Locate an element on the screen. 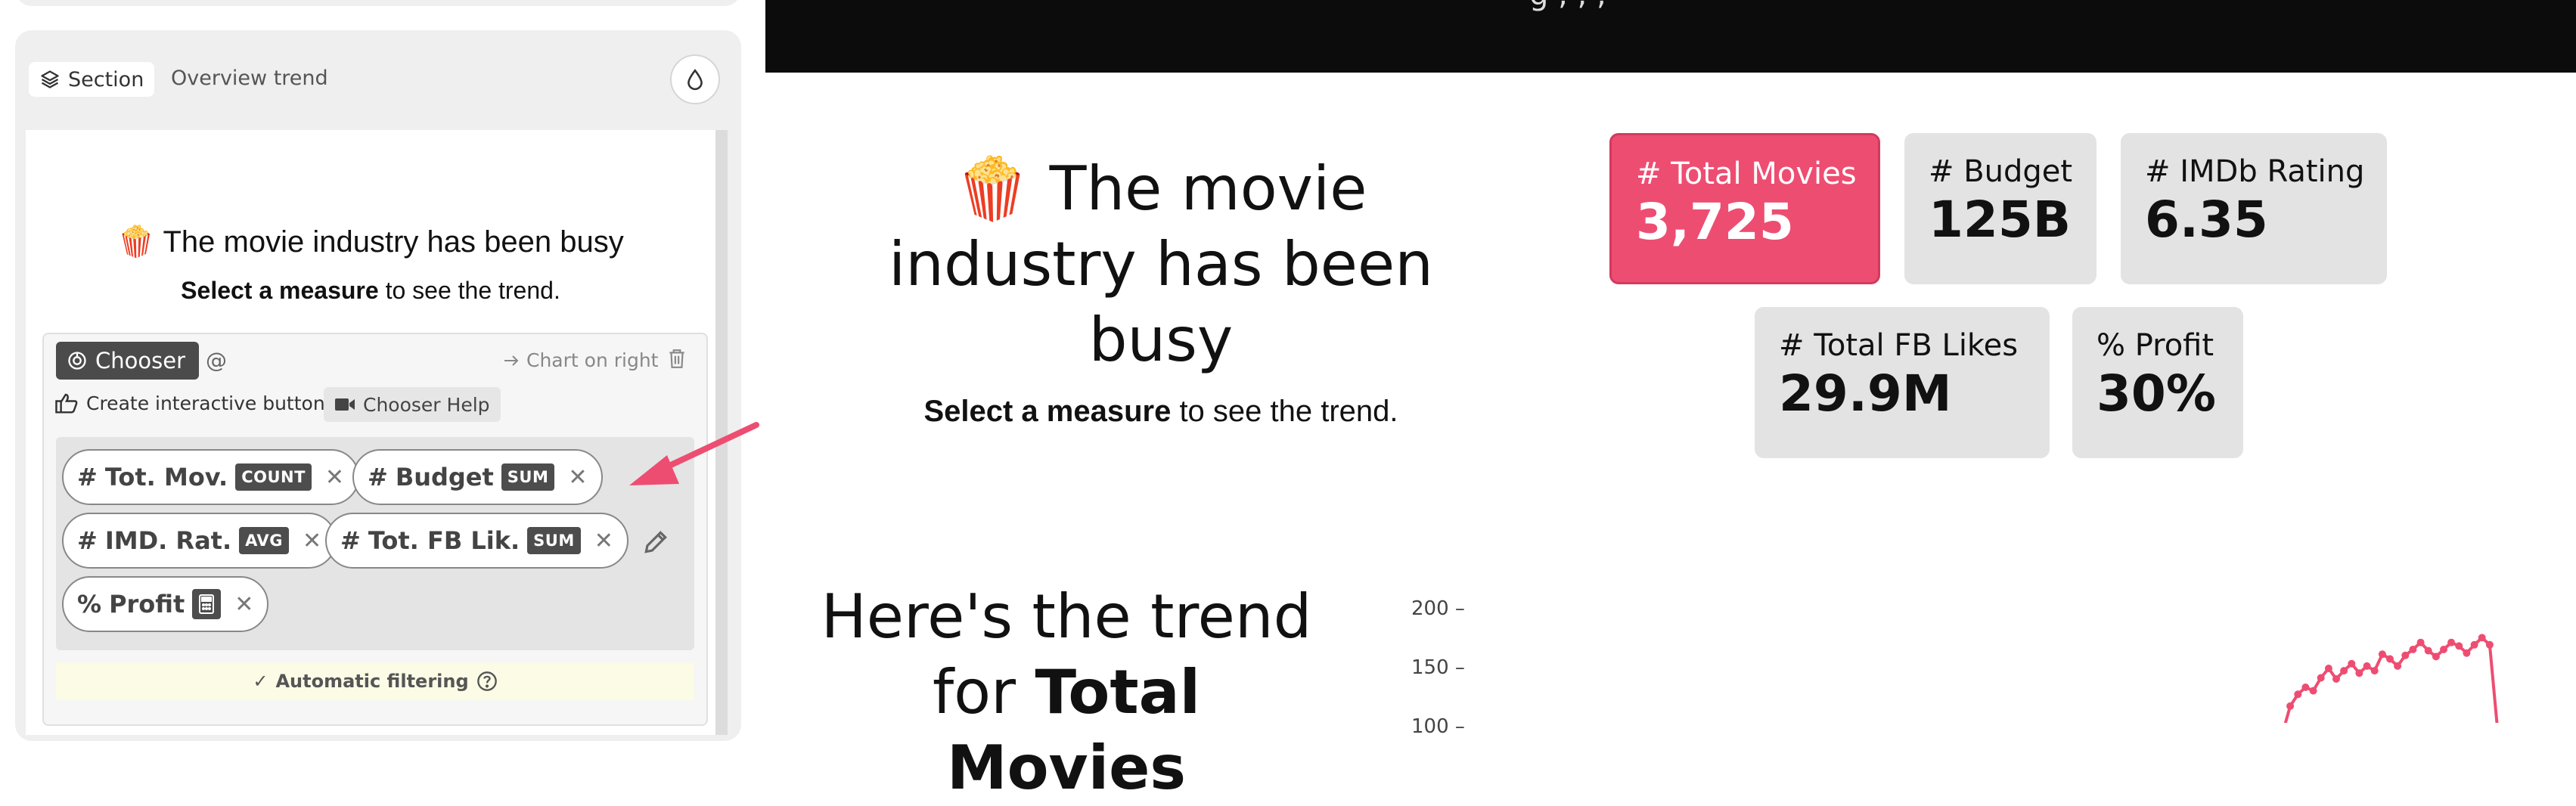  measure-pill: # Budget SUM ✕ is located at coordinates (477, 477).